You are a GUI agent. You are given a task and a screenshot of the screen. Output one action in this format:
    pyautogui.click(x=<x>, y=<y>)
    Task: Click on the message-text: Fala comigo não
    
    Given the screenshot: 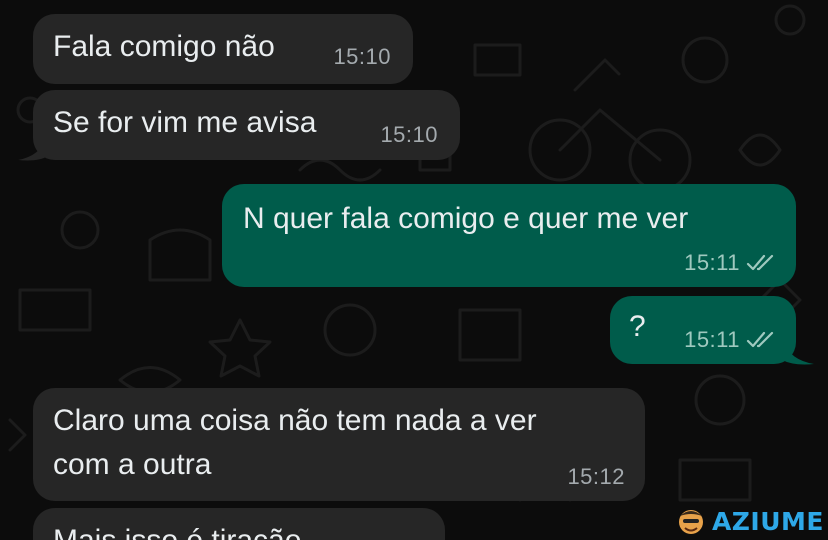 What is the action you would take?
    pyautogui.click(x=164, y=46)
    